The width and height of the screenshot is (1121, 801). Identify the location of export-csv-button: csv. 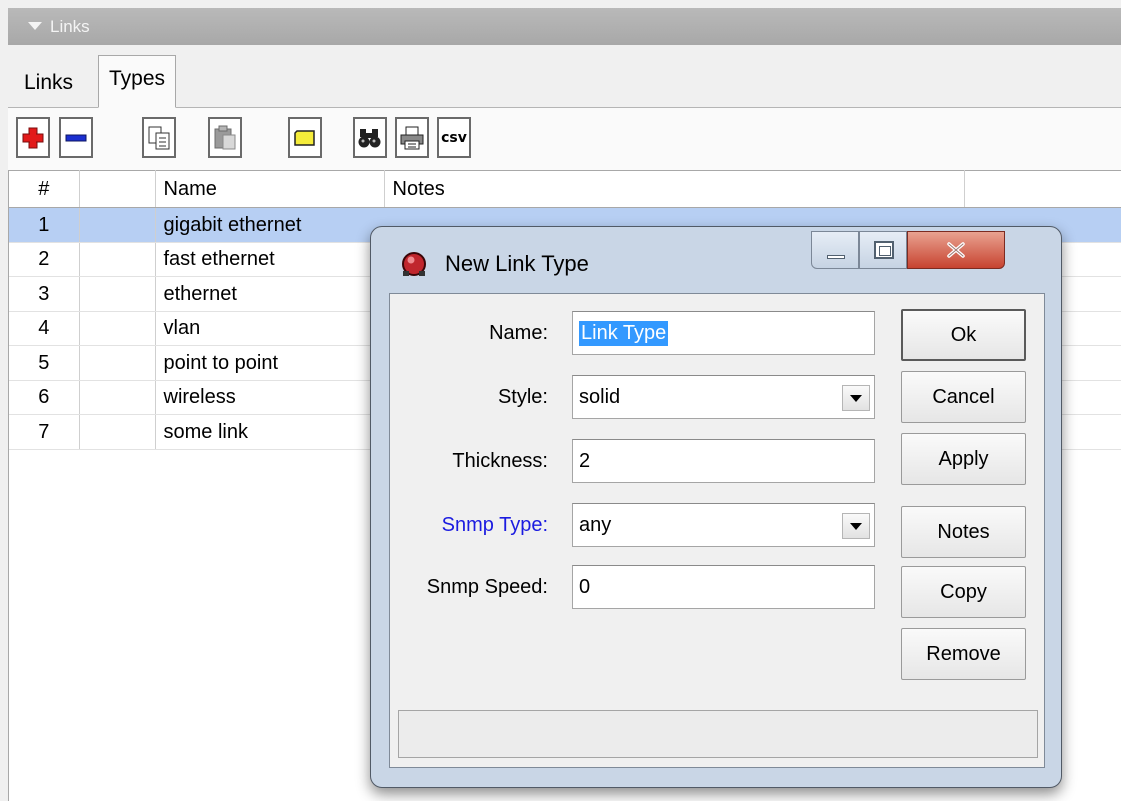
(454, 137).